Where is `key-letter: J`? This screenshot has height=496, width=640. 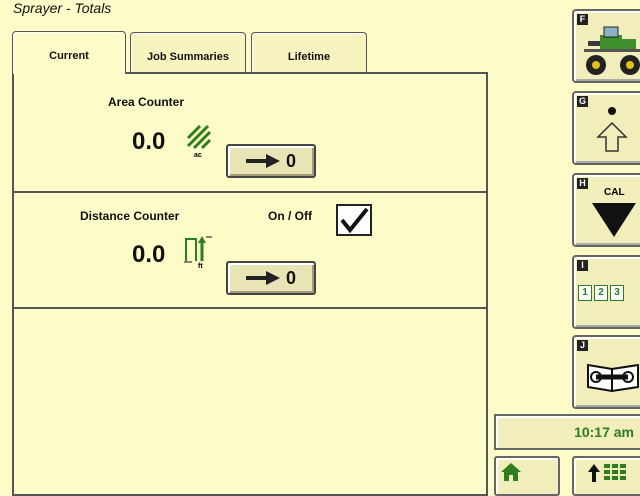 key-letter: J is located at coordinates (582, 345).